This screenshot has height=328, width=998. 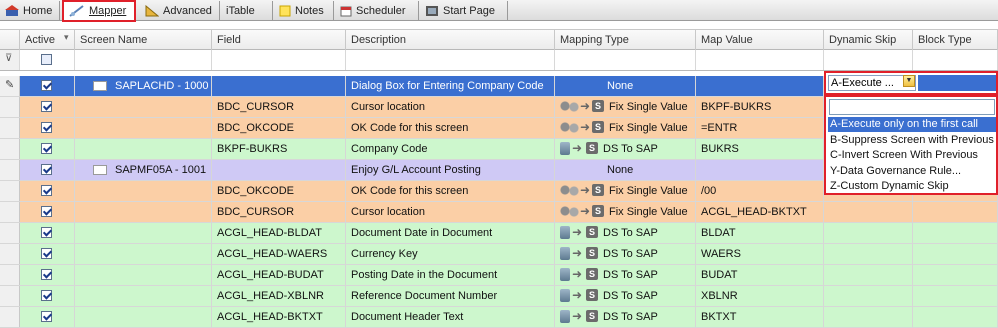 What do you see at coordinates (760, 296) in the screenshot?
I see `map-value-cell: XBLNR` at bounding box center [760, 296].